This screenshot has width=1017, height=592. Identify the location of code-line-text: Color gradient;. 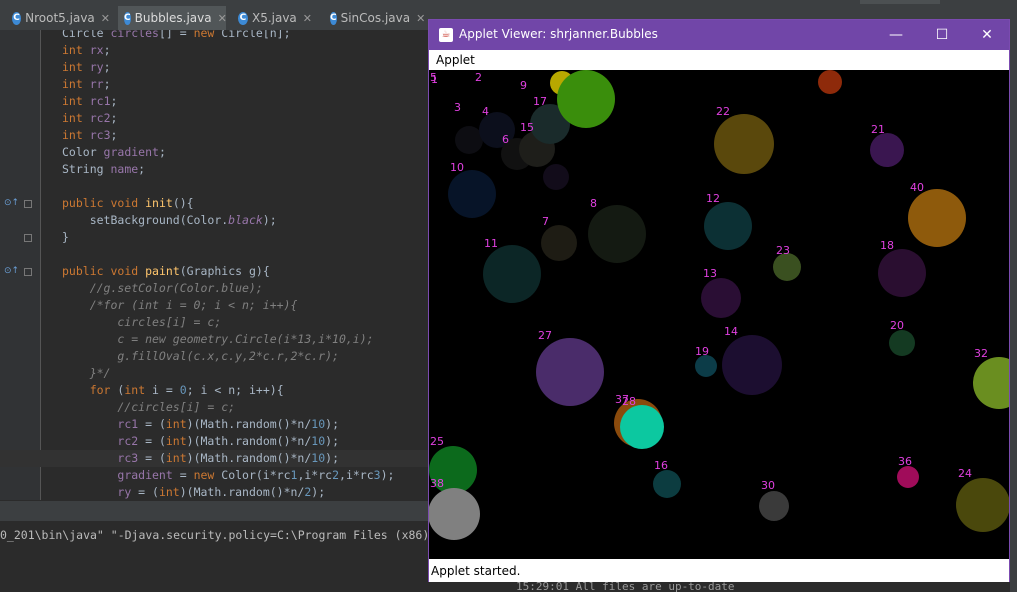
(114, 152).